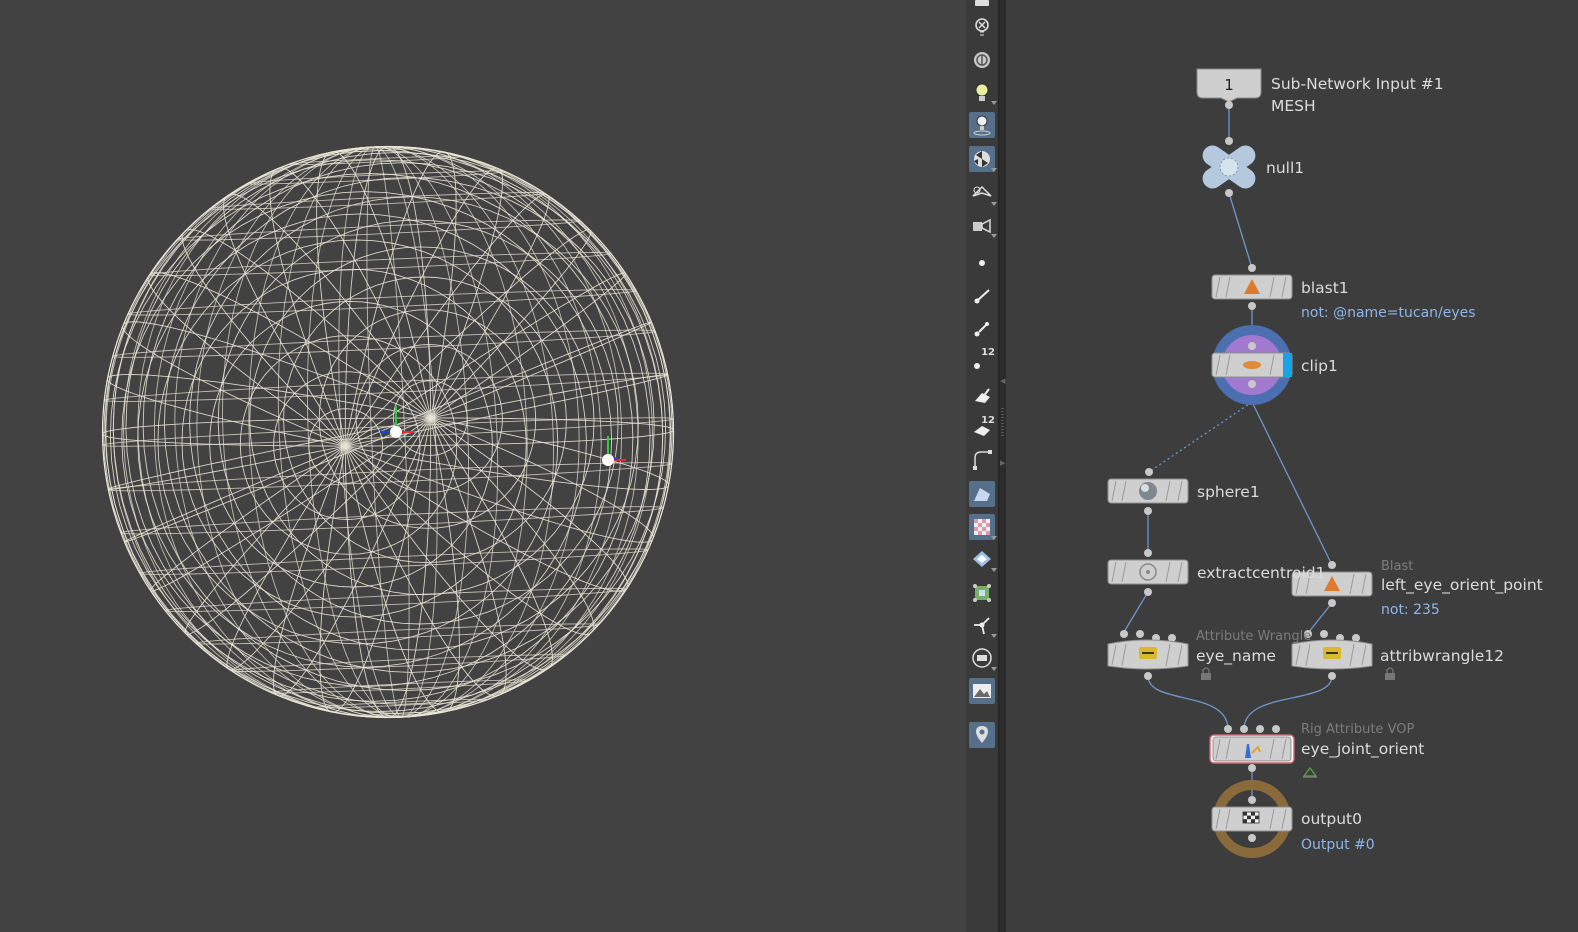 This screenshot has height=932, width=1578. I want to click on subnet-input-label: Sub-Network Input #1, so click(1357, 84).